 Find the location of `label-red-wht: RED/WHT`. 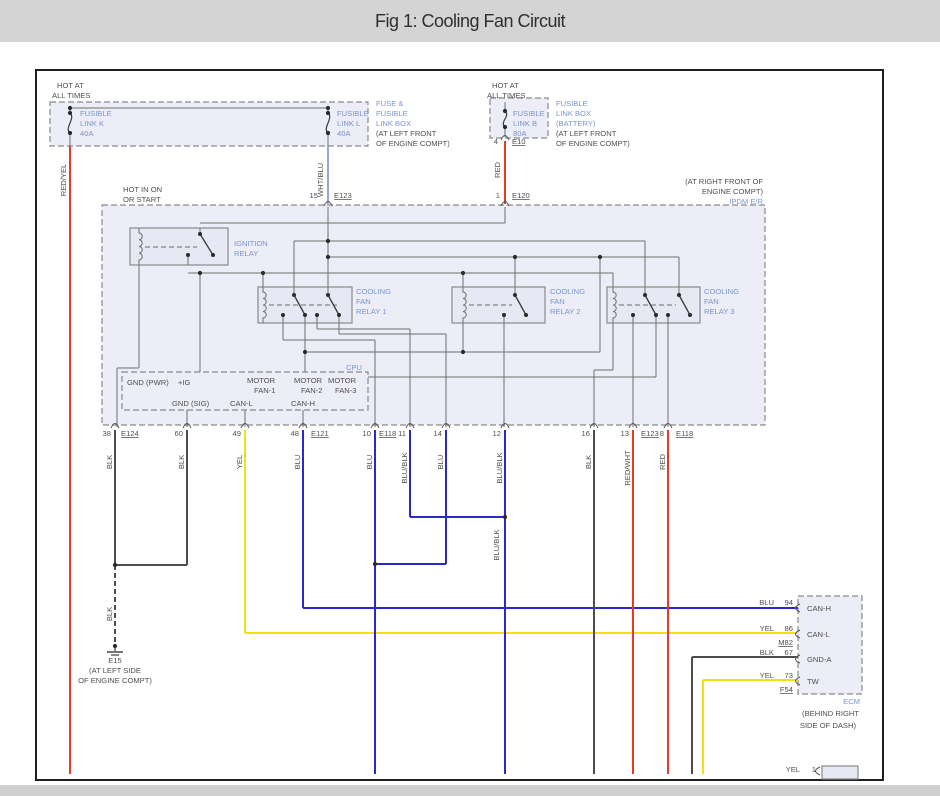

label-red-wht: RED/WHT is located at coordinates (627, 468).